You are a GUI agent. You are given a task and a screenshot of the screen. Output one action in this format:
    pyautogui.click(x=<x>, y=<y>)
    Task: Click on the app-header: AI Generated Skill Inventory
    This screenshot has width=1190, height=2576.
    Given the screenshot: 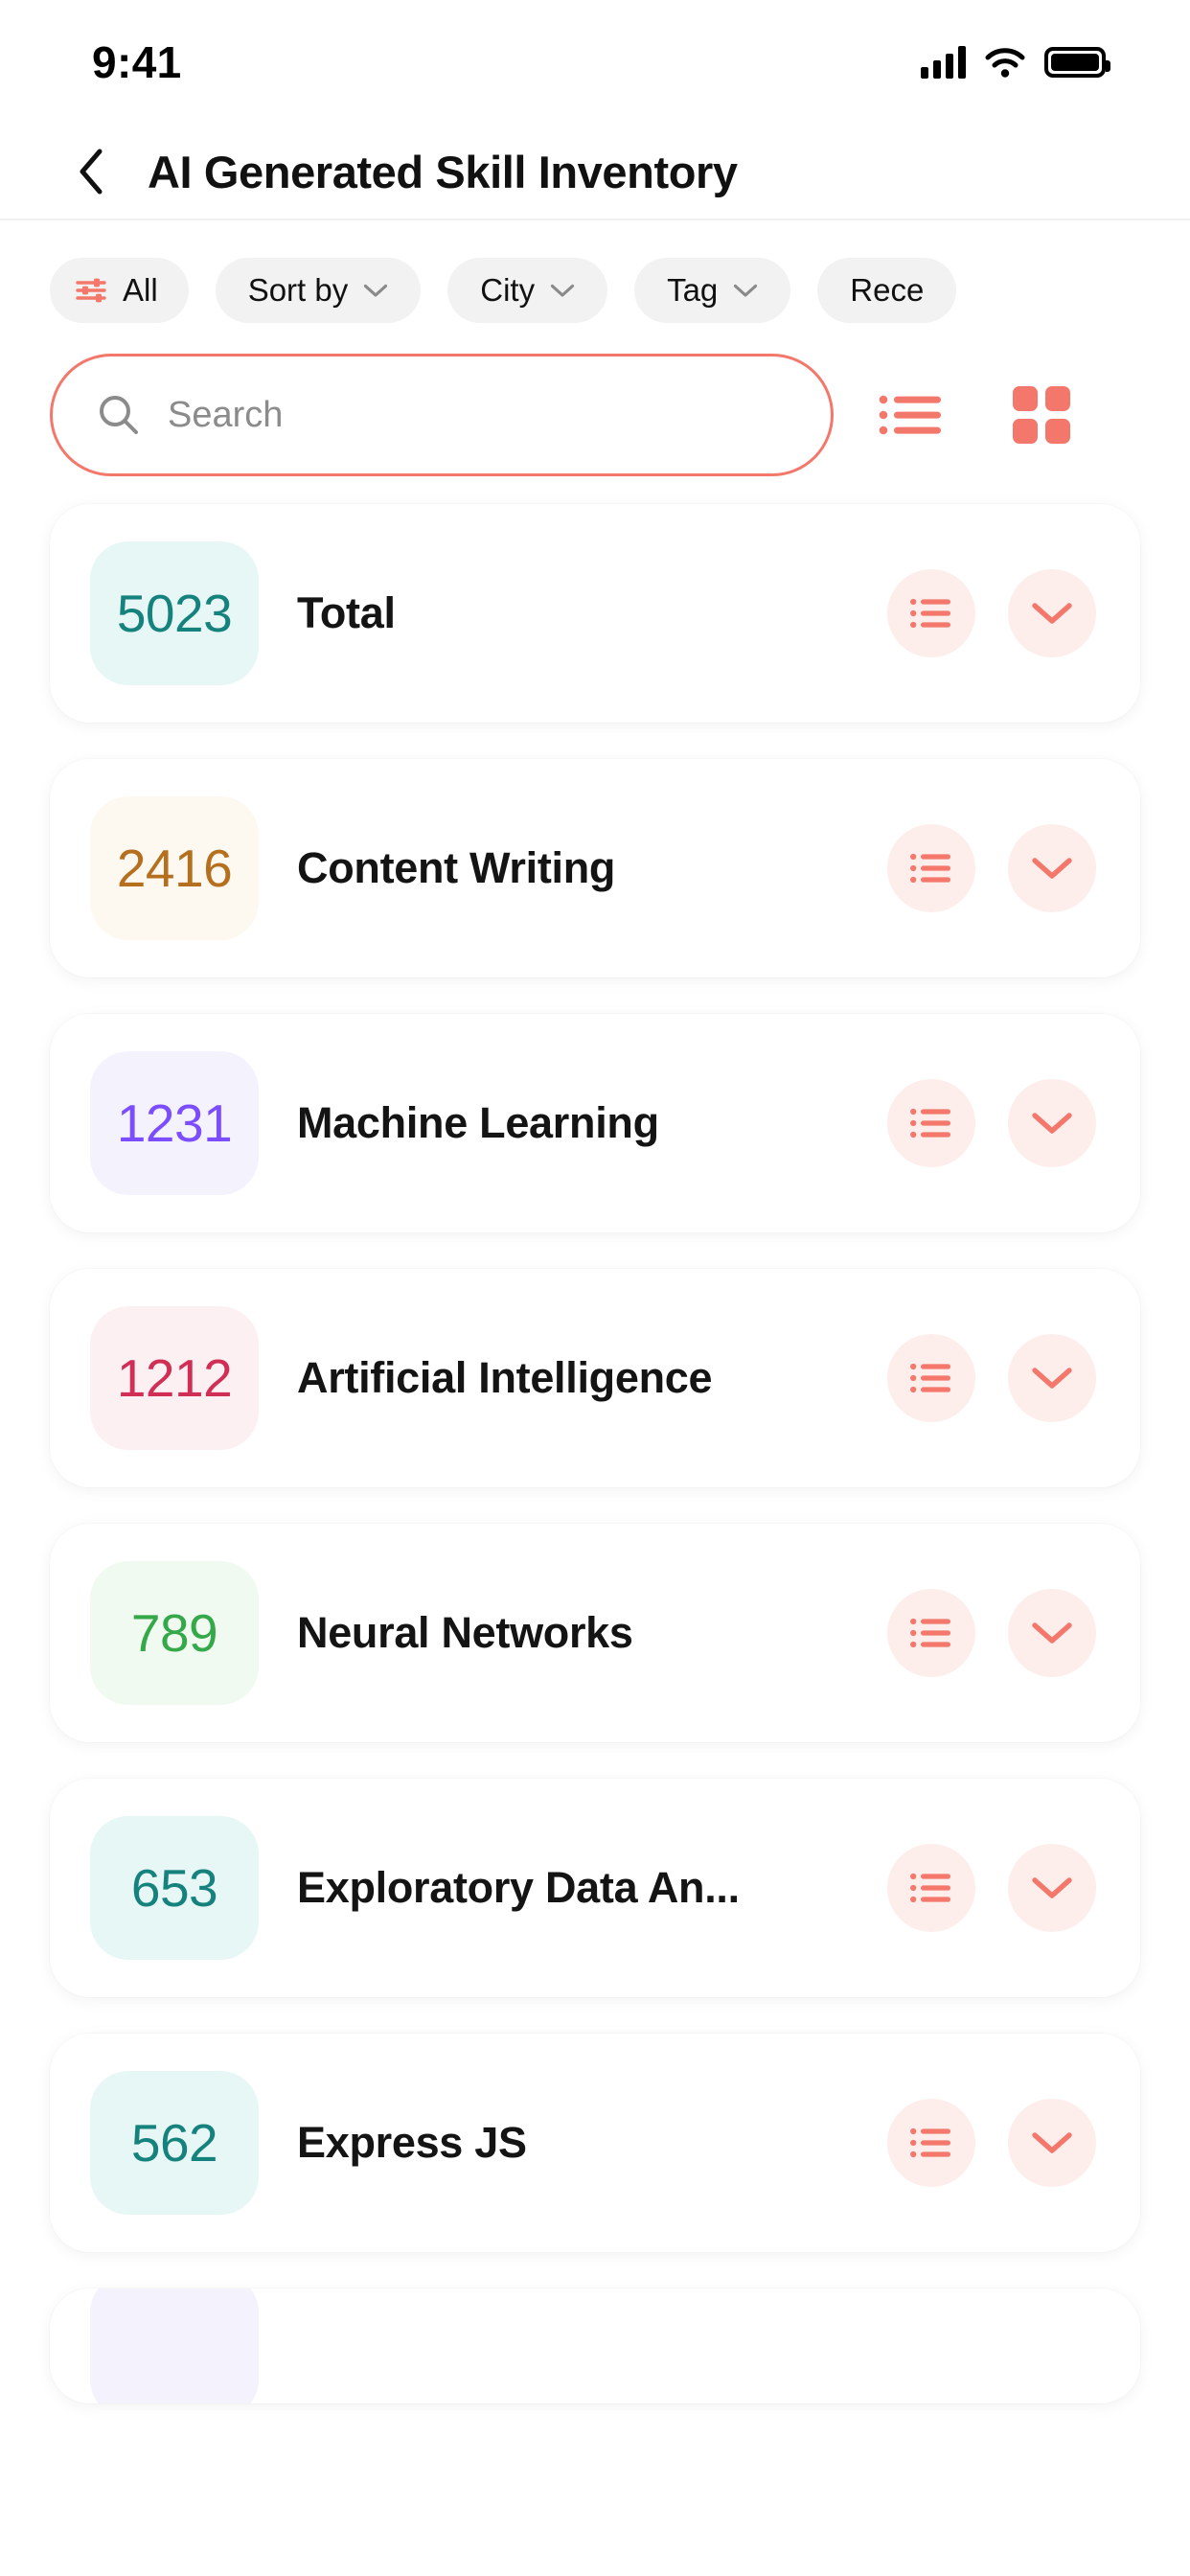 What is the action you would take?
    pyautogui.click(x=595, y=172)
    